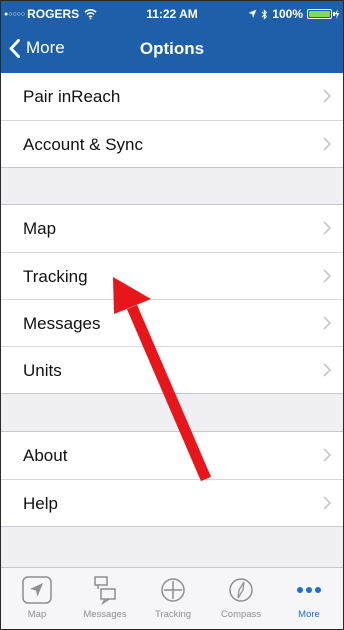 The height and width of the screenshot is (630, 344). I want to click on tab-label: Compass, so click(241, 614).